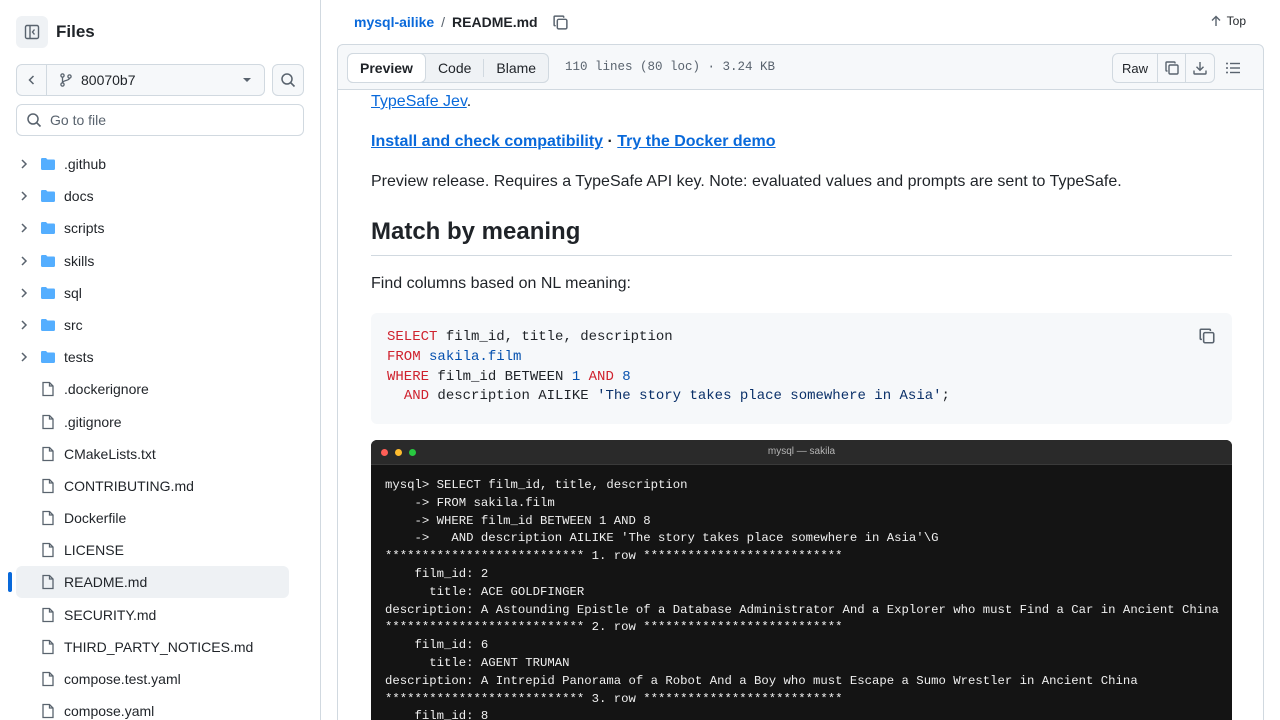 The width and height of the screenshot is (1280, 720). What do you see at coordinates (696, 141) in the screenshot?
I see `docker-demo-link: Try the Docker demo` at bounding box center [696, 141].